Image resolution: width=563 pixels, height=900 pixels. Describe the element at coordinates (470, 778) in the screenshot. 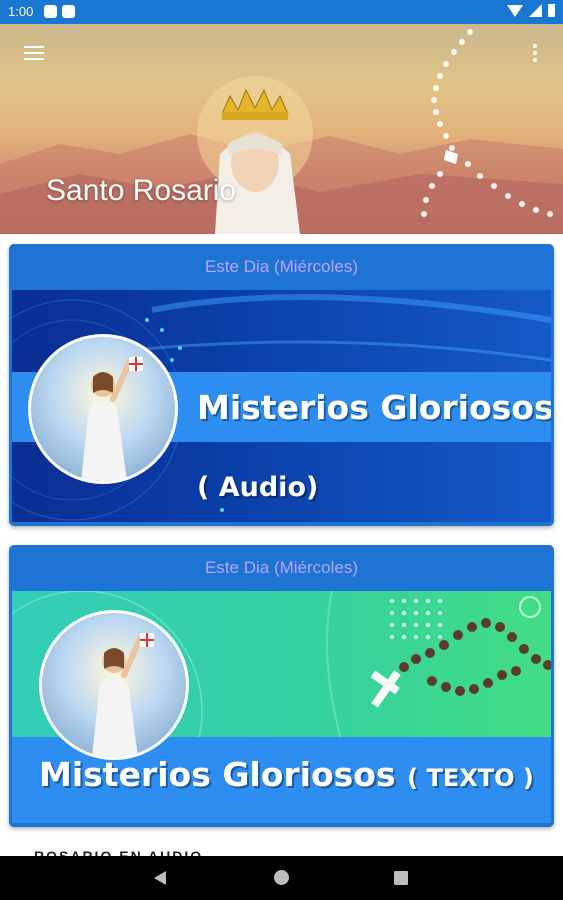

I see `banner-subtitle: ( TEXTO )` at that location.